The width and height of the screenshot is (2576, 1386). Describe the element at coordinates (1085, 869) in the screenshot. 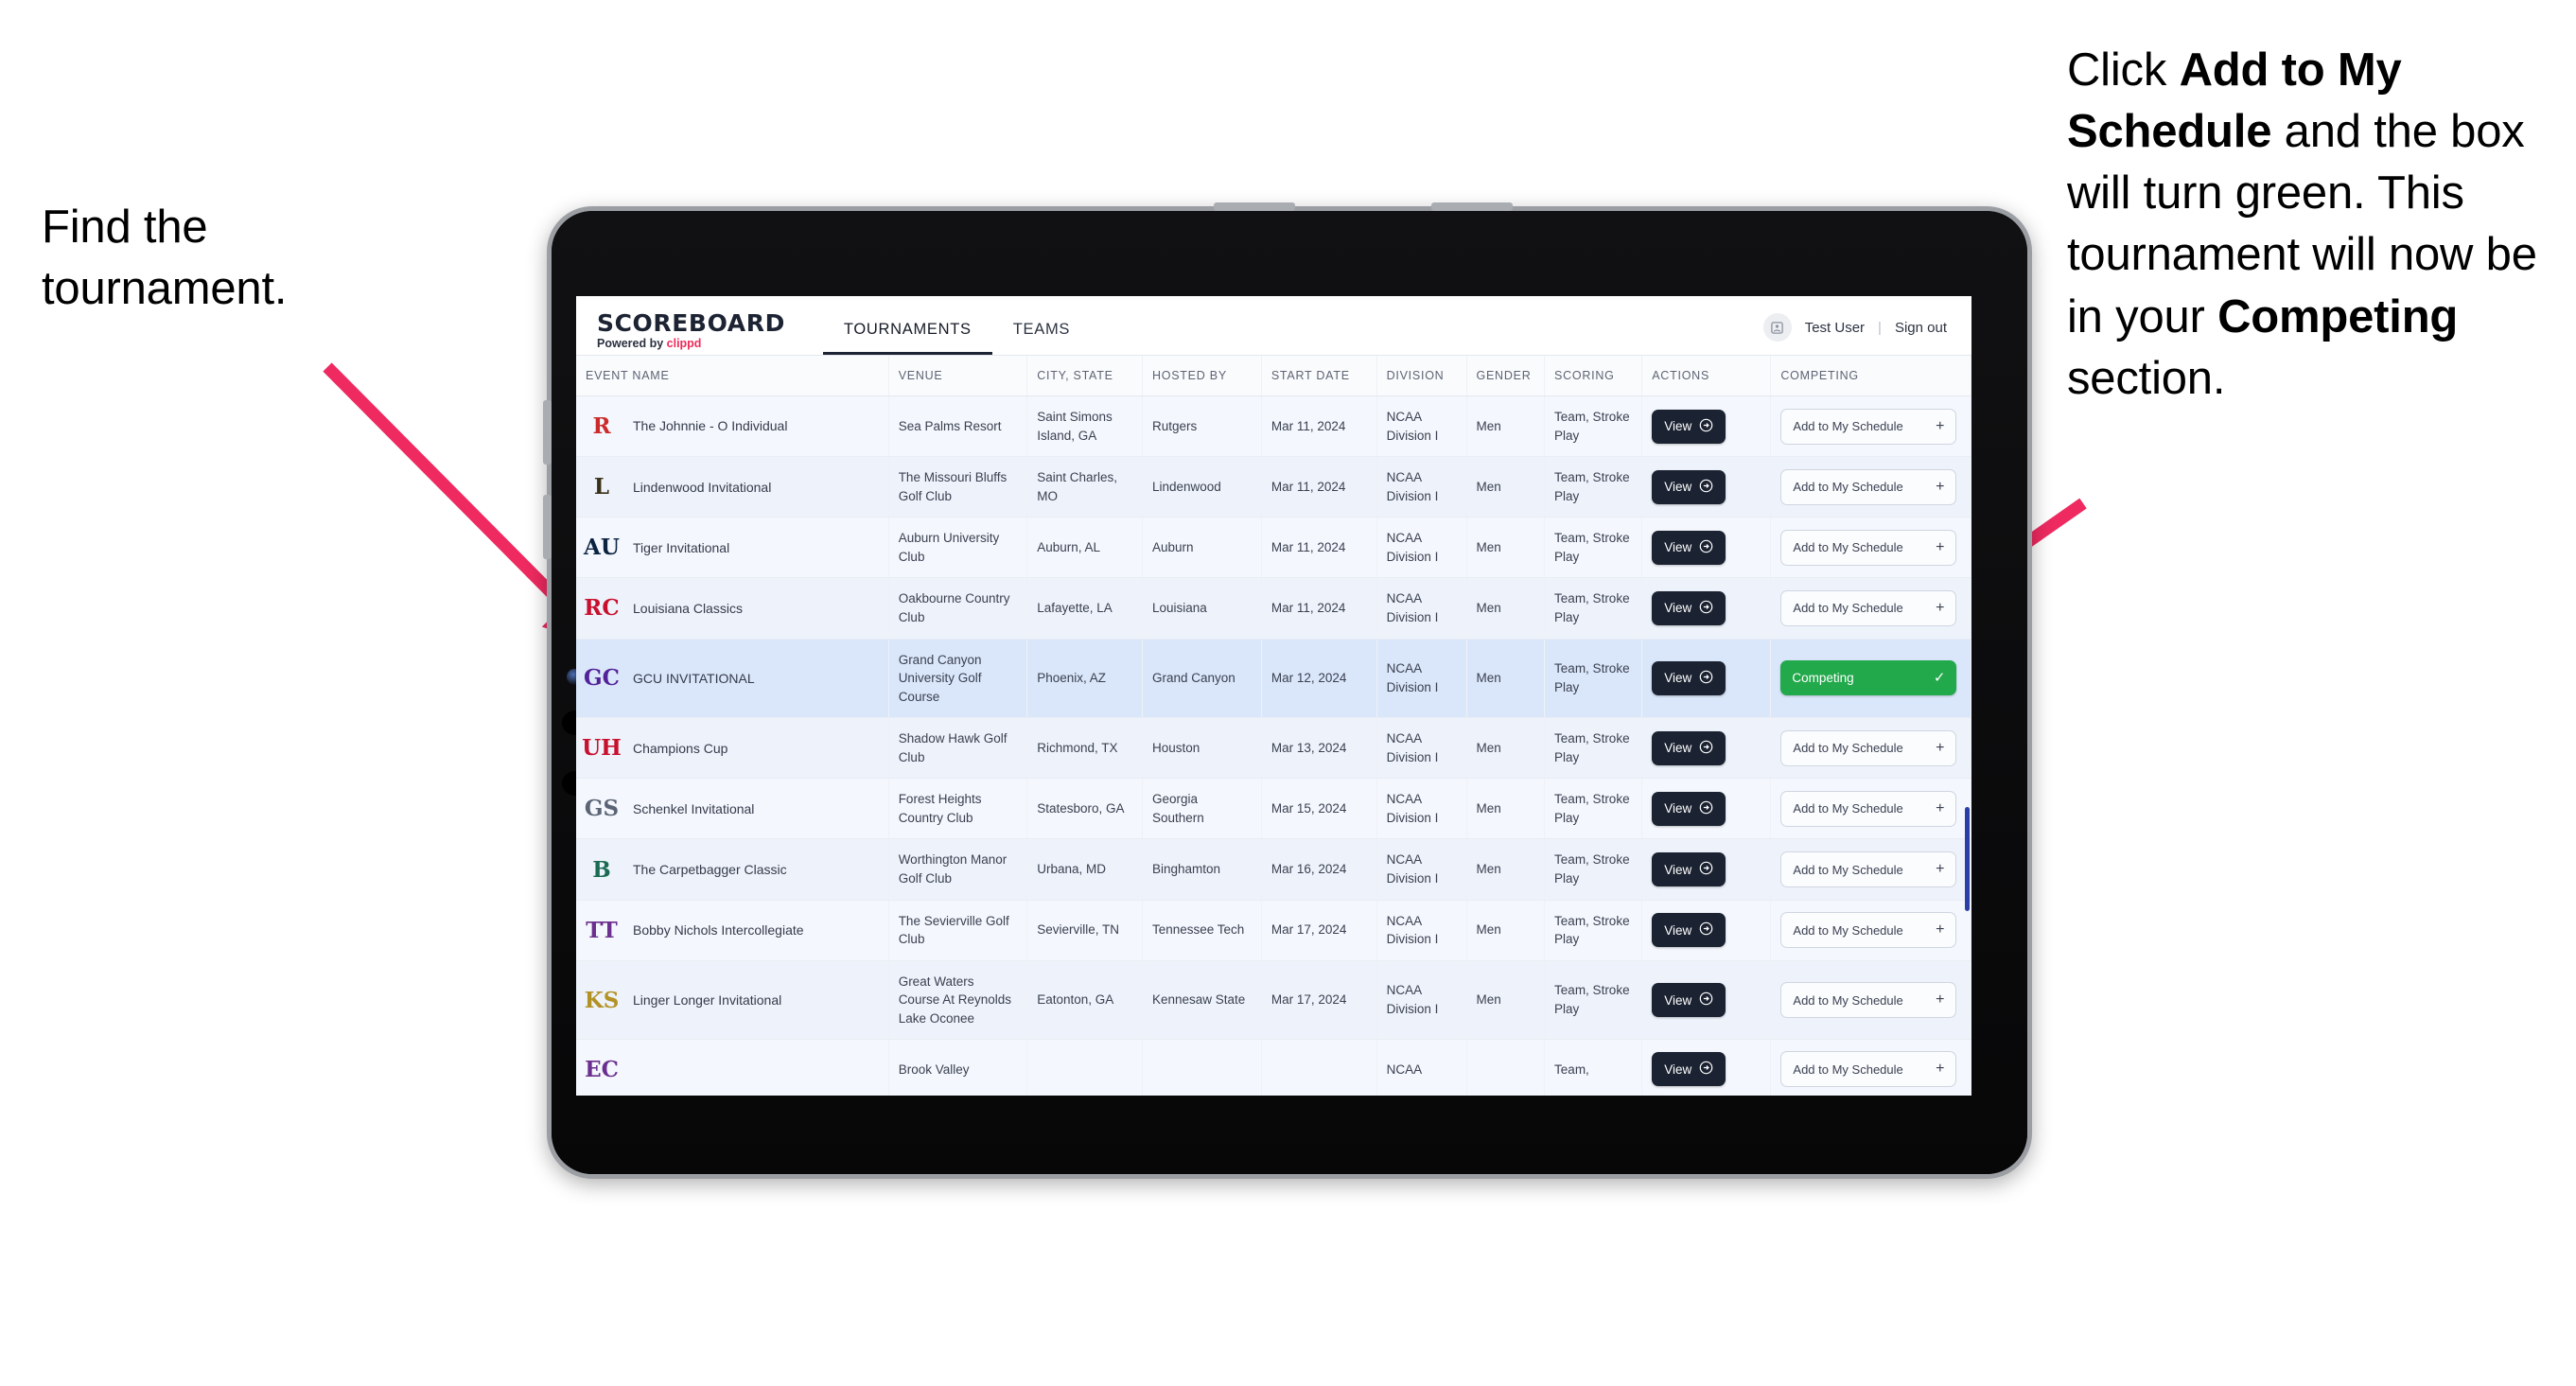

I see `cell-city-state: Urbana, MD` at that location.